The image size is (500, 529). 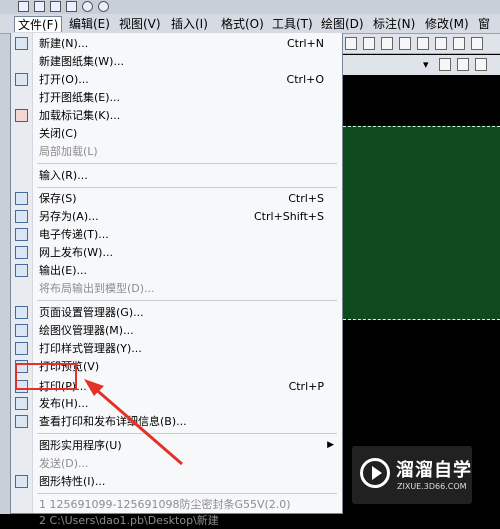 What do you see at coordinates (21, 216) in the screenshot?
I see `save-as-icon` at bounding box center [21, 216].